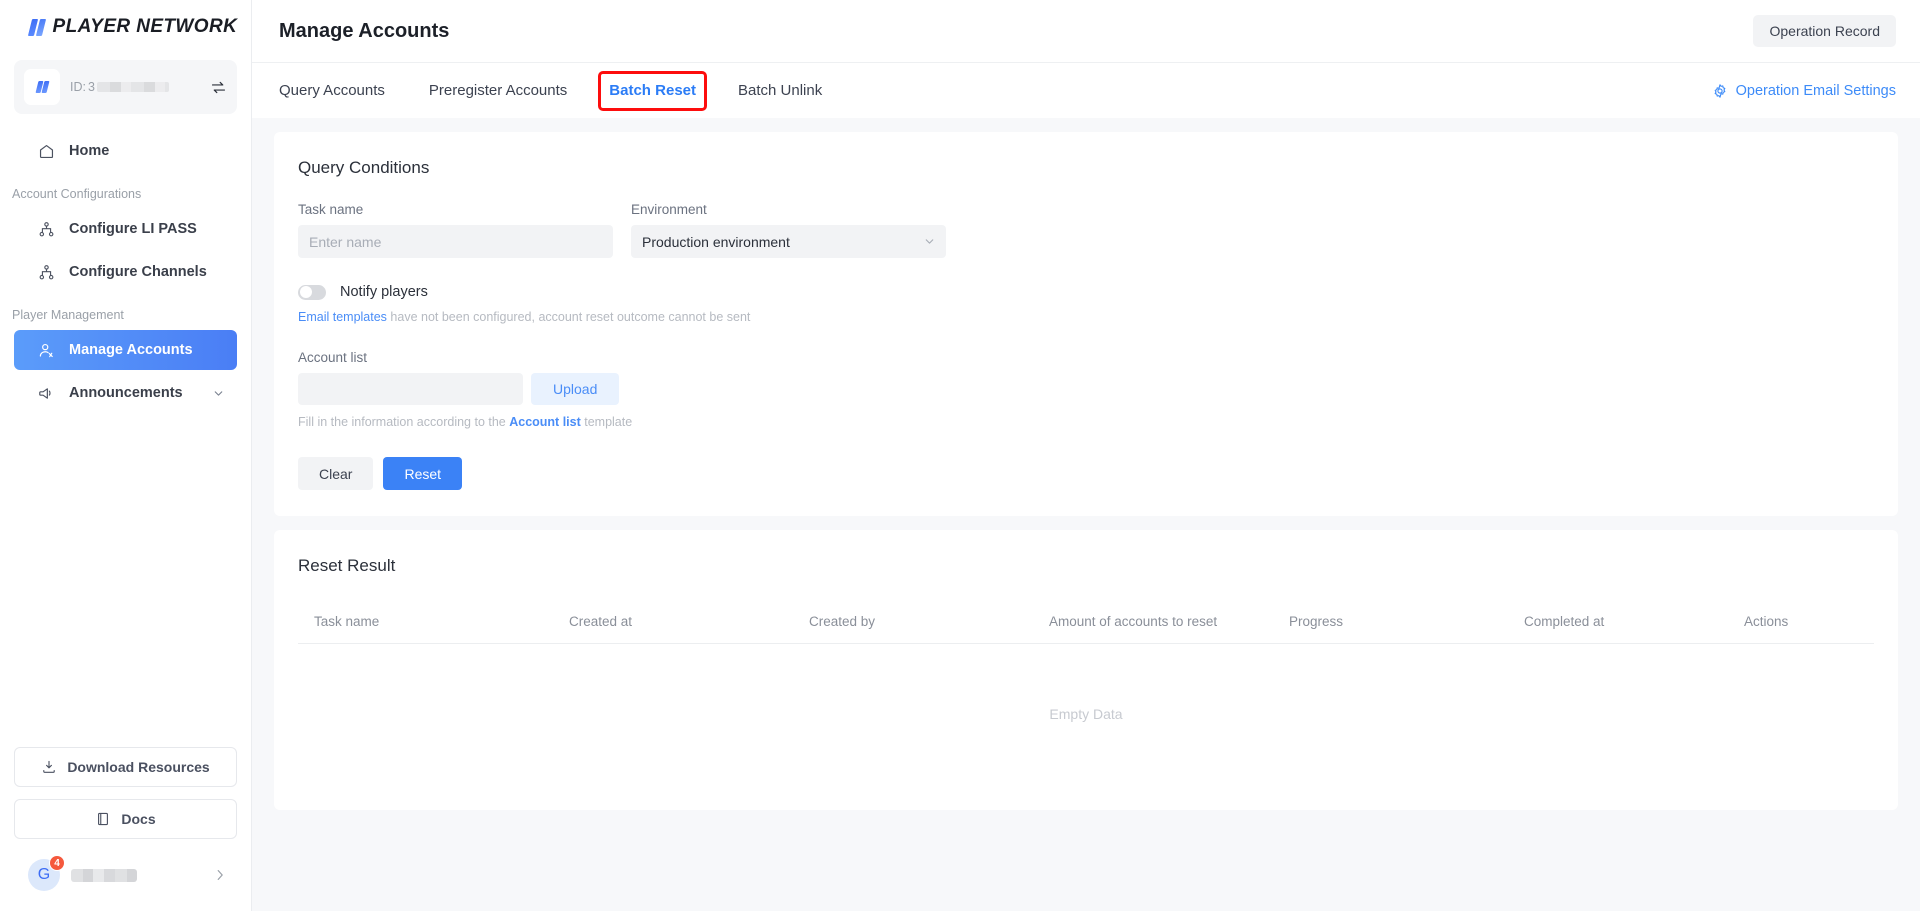  I want to click on column-header-completed-at: Completed at, so click(1564, 621).